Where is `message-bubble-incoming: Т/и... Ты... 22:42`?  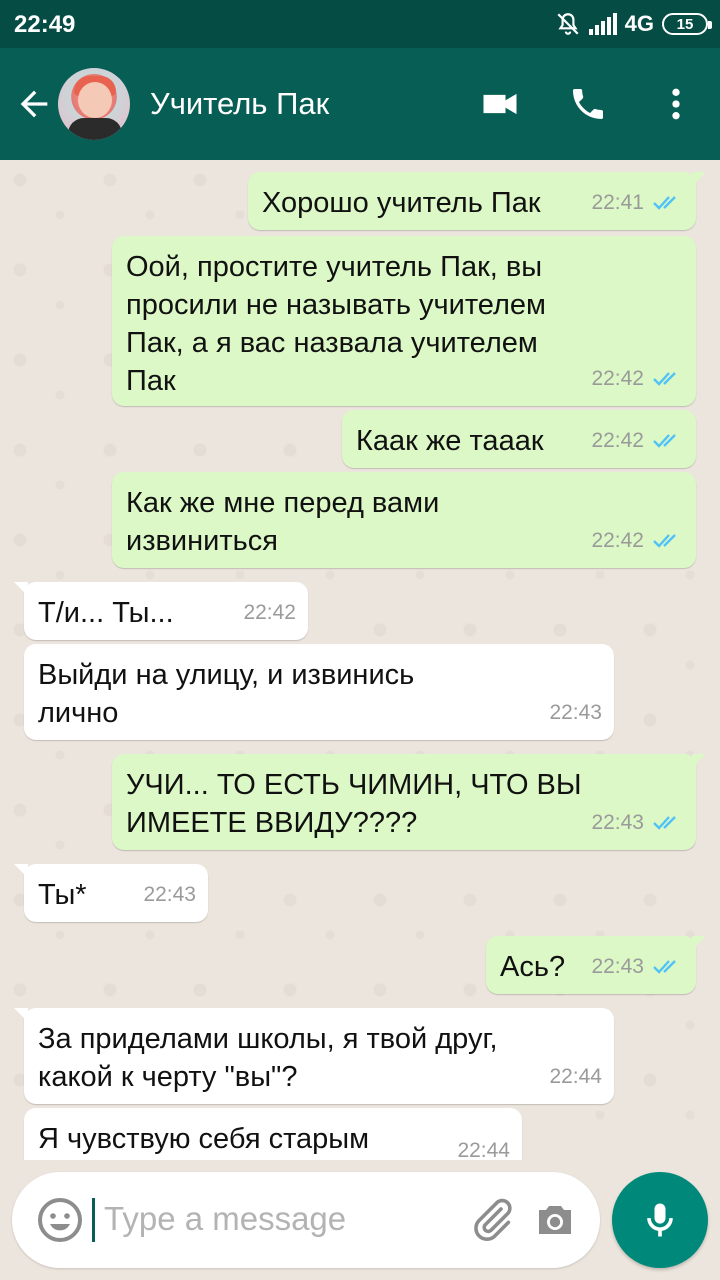 message-bubble-incoming: Т/и... Ты... 22:42 is located at coordinates (161, 611).